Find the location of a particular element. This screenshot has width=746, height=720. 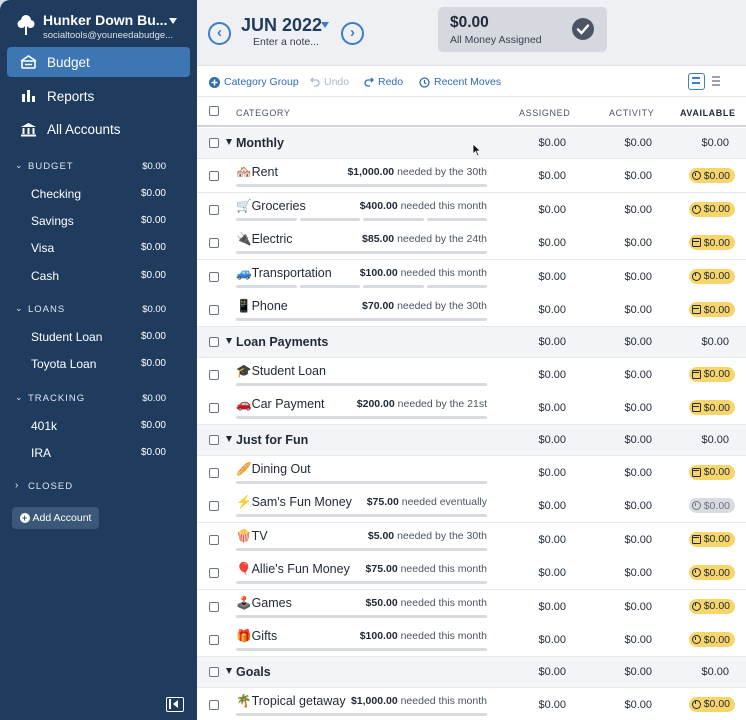

previous-month-button: ‹ is located at coordinates (219, 33).